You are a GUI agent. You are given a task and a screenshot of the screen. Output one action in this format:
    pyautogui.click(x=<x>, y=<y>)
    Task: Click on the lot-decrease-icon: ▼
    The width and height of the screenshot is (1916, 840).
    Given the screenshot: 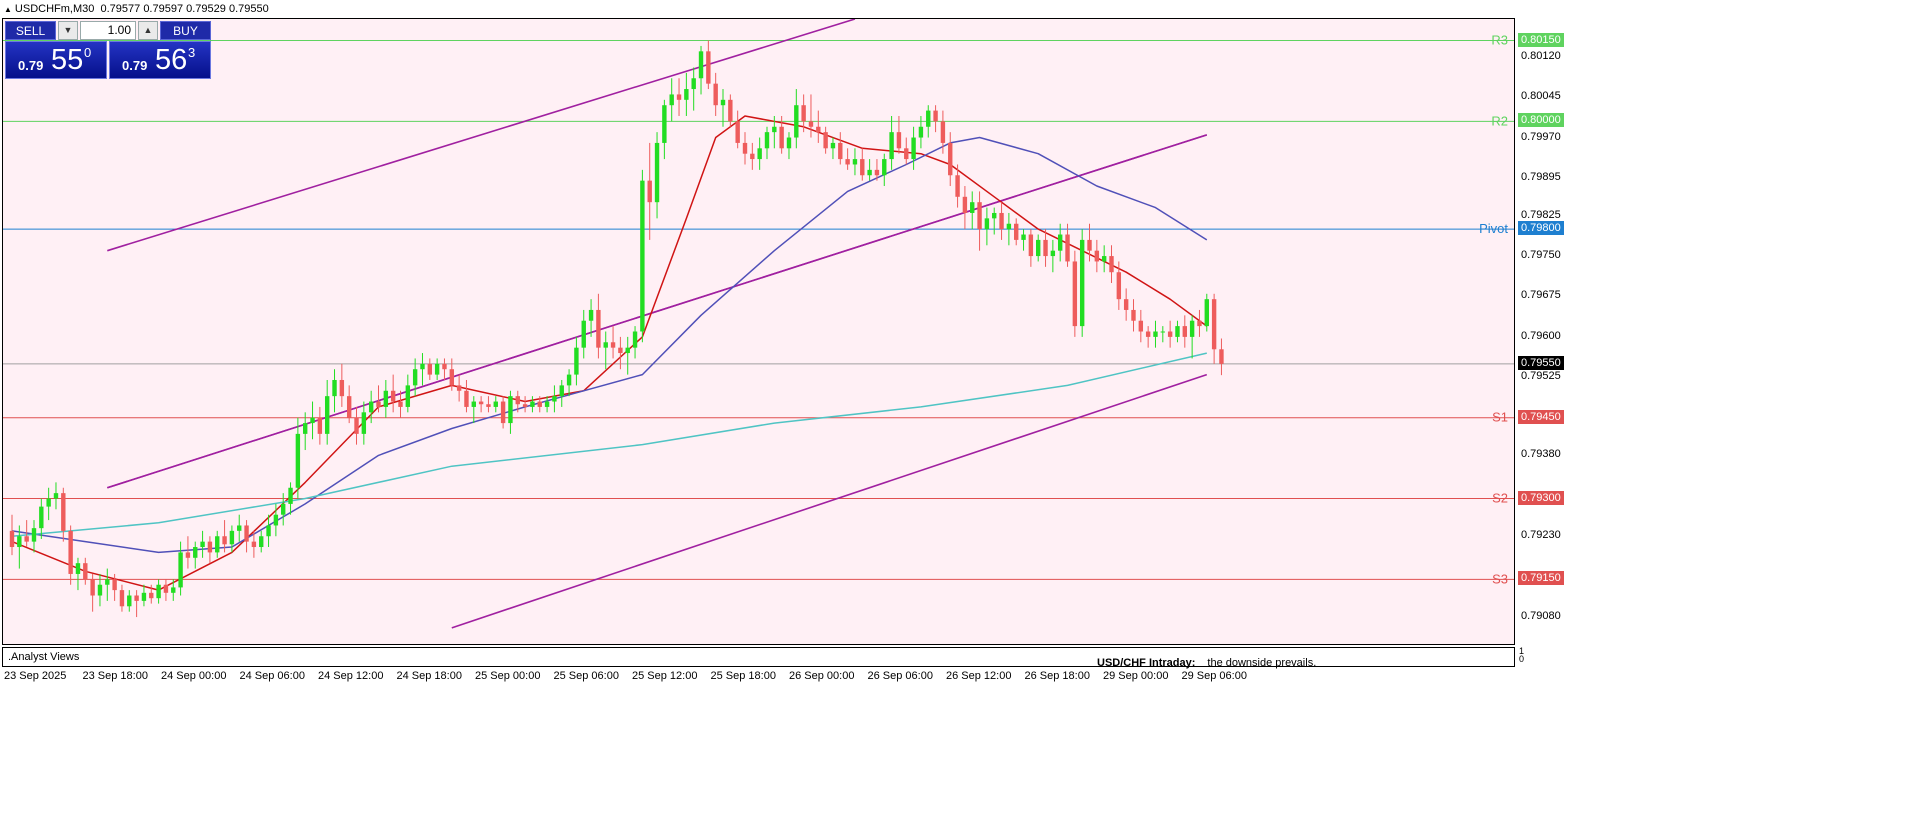 What is the action you would take?
    pyautogui.click(x=68, y=30)
    